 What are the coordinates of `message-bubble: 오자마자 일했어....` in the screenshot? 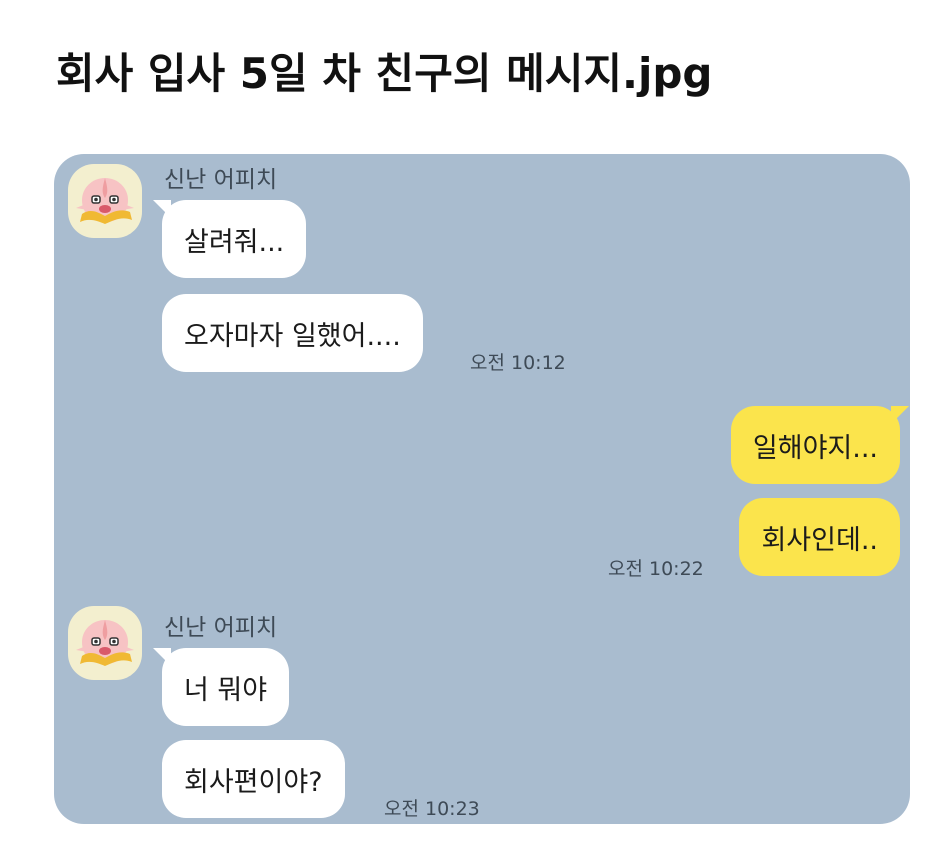 It's located at (292, 333).